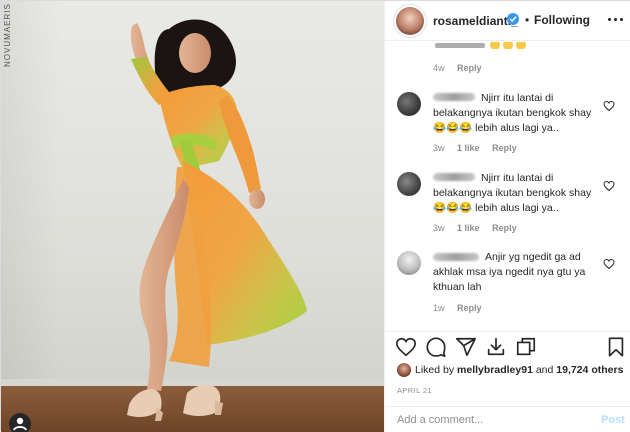  I want to click on more-options-icon, so click(616, 19).